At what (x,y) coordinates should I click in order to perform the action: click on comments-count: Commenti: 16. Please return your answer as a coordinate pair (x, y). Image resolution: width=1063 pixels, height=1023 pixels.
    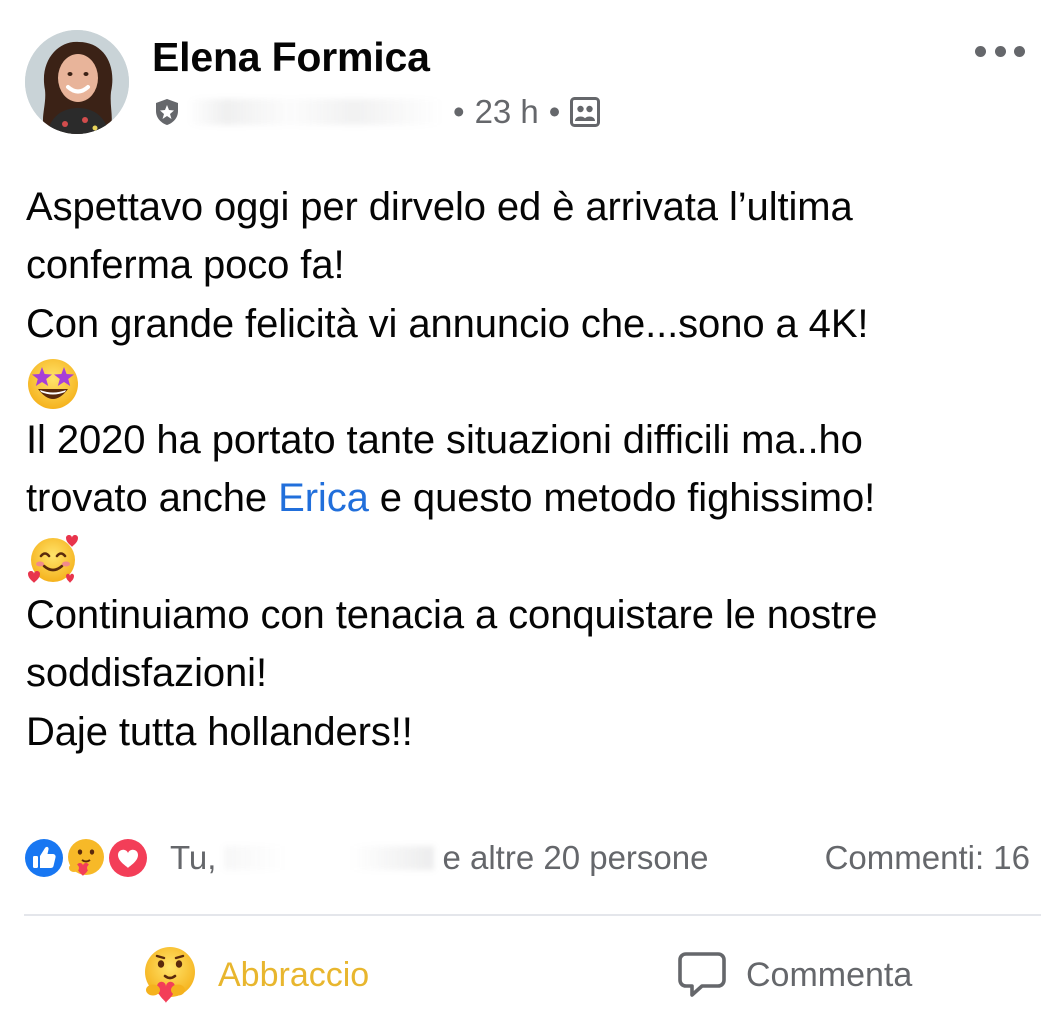
    Looking at the image, I should click on (927, 858).